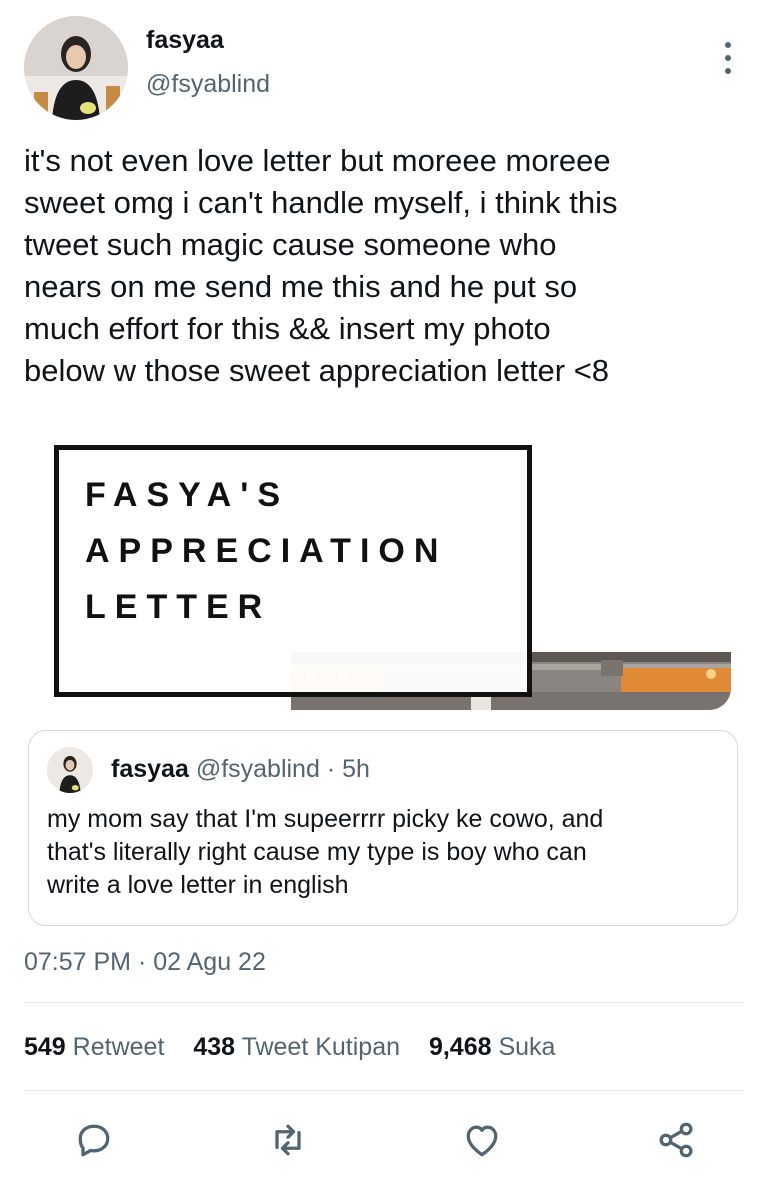  What do you see at coordinates (728, 58) in the screenshot?
I see `more-options-icon` at bounding box center [728, 58].